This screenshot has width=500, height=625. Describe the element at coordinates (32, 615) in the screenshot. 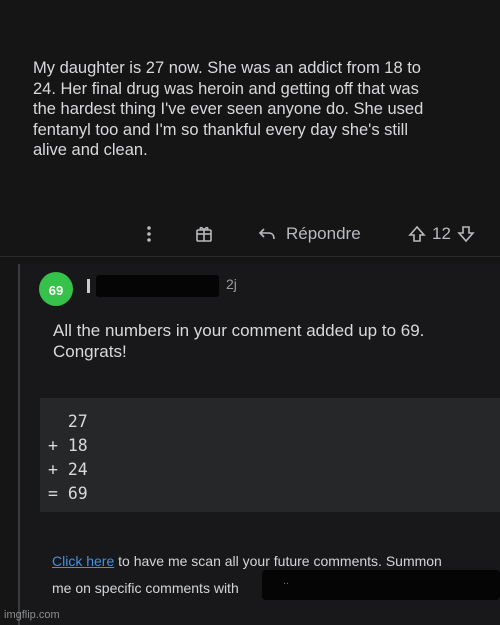

I see `imgflip-watermark: imgflip.com` at that location.